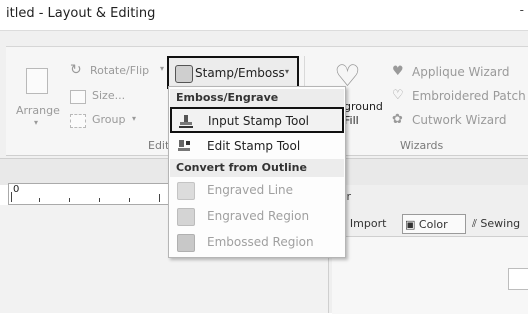 This screenshot has height=314, width=528. I want to click on wizards-group-label: Wizards, so click(422, 145).